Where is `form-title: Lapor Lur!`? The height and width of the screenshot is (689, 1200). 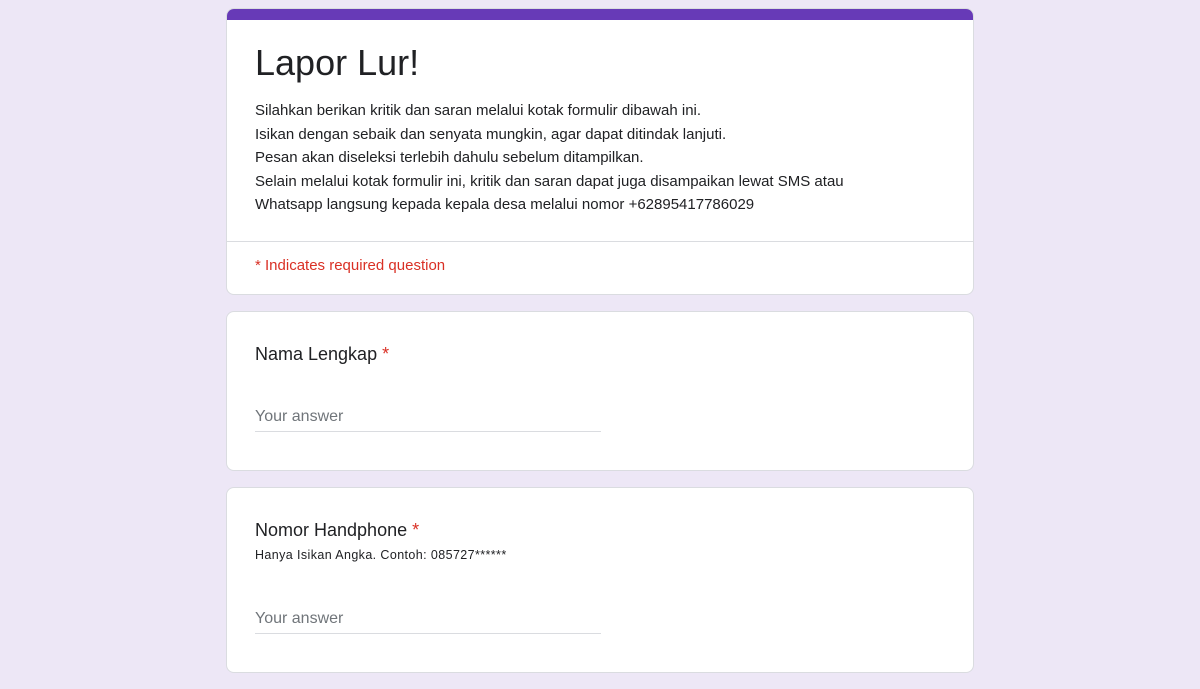 form-title: Lapor Lur! is located at coordinates (337, 62).